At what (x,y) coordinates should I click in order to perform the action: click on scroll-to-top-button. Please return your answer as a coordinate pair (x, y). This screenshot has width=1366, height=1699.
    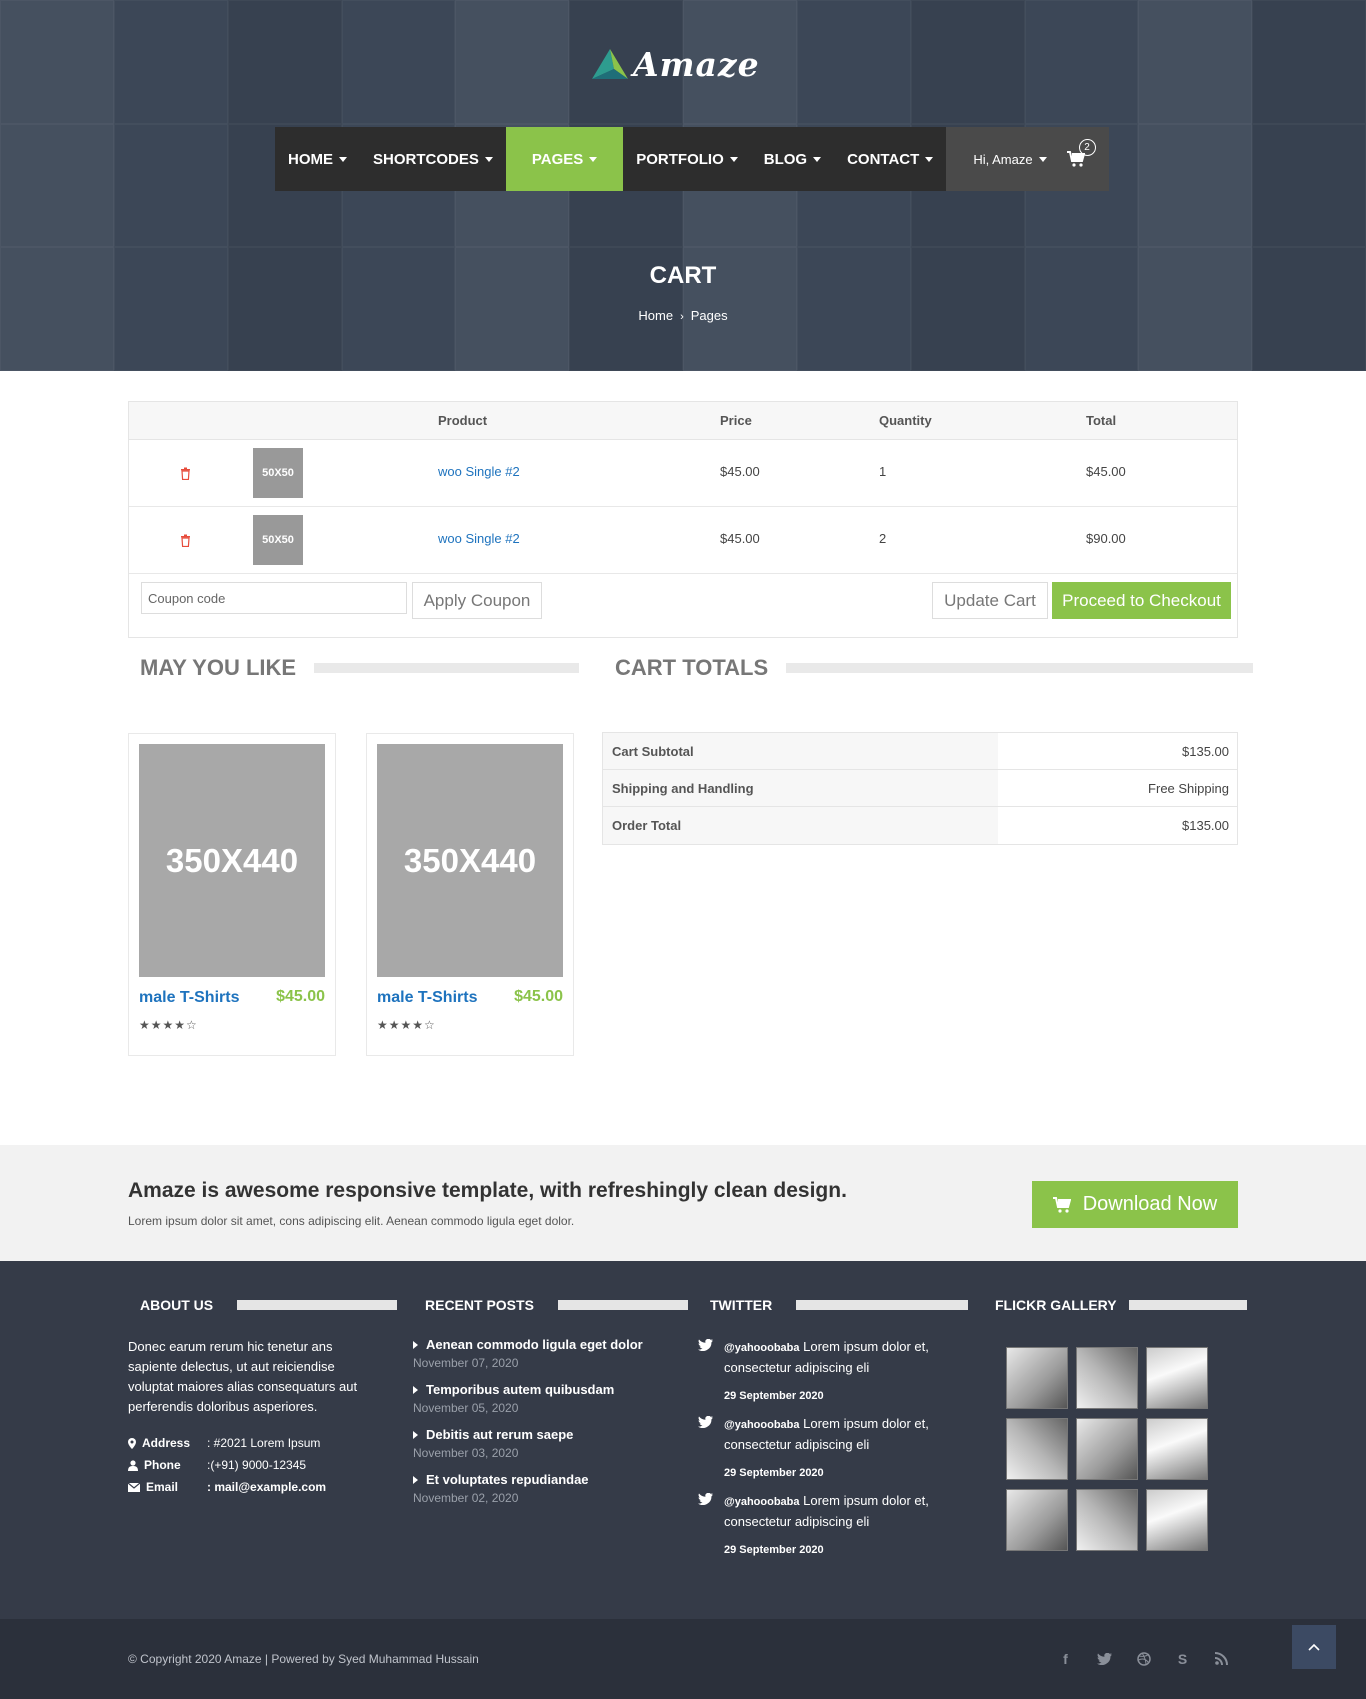
    Looking at the image, I should click on (1314, 1647).